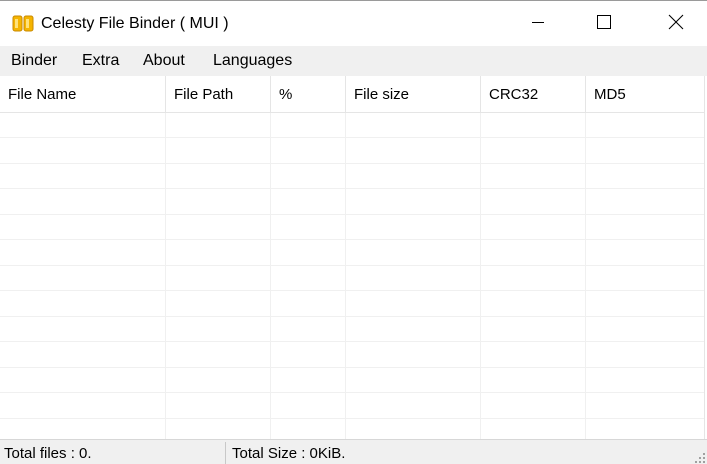  What do you see at coordinates (83, 94) in the screenshot?
I see `column-header-file-name: File Name` at bounding box center [83, 94].